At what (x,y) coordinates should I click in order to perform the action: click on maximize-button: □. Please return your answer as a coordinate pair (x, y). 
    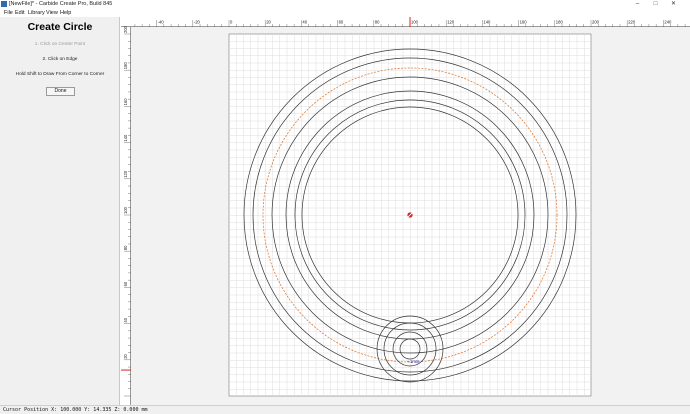
    Looking at the image, I should click on (655, 4).